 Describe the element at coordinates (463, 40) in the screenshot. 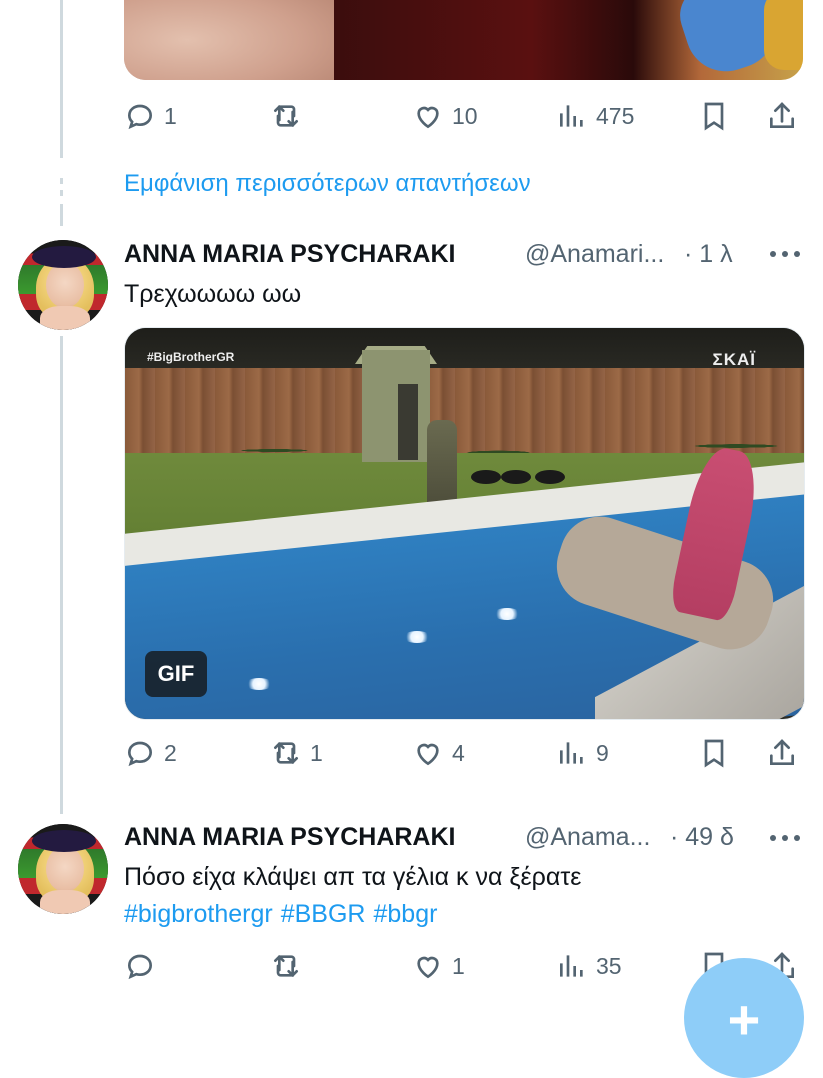

I see `tweet-media-image` at that location.